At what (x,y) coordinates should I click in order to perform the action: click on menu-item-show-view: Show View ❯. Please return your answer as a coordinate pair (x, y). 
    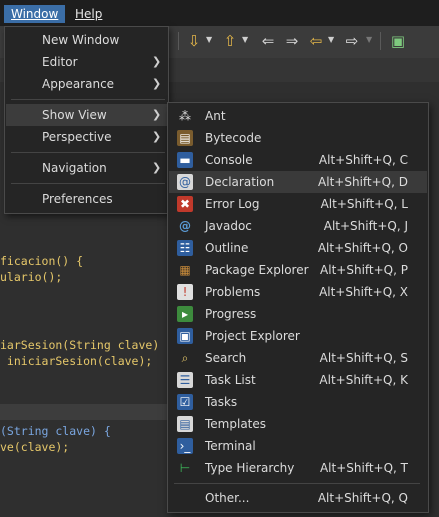
    Looking at the image, I should click on (86, 115).